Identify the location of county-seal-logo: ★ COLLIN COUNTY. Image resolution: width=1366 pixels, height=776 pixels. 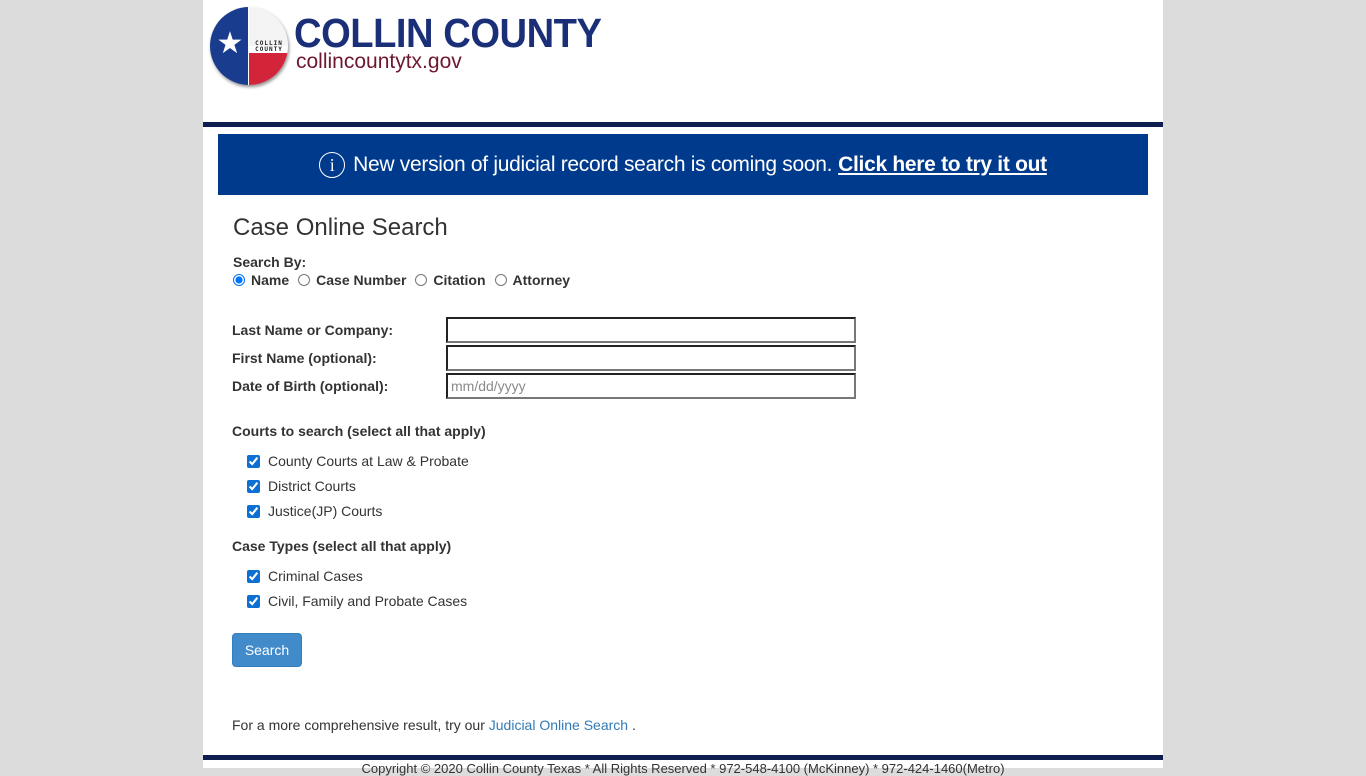
(249, 46).